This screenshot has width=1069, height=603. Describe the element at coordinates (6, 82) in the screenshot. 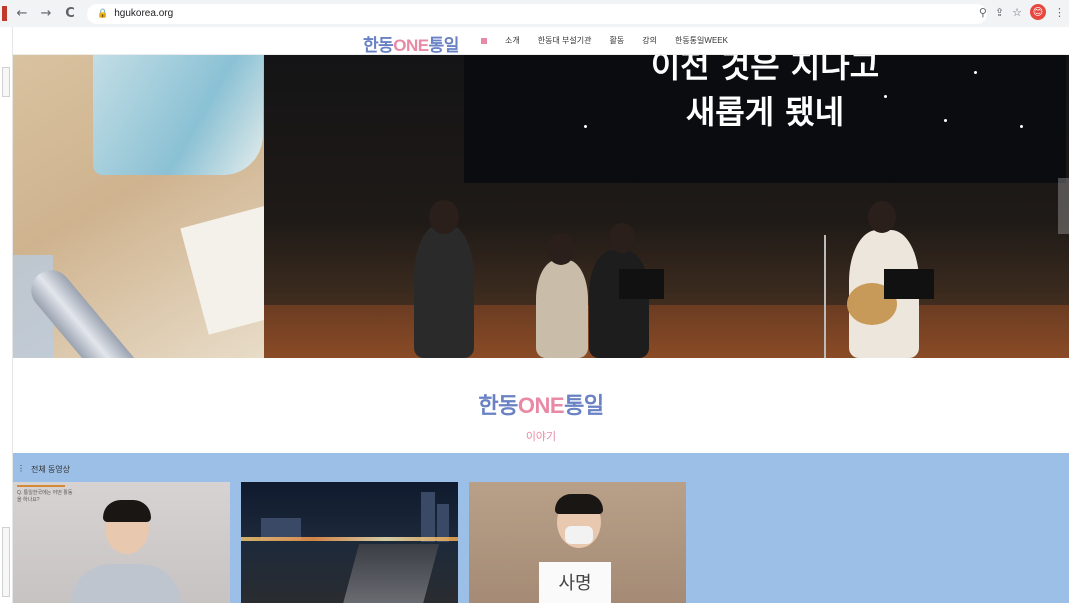

I see `gutter-handle-top` at that location.